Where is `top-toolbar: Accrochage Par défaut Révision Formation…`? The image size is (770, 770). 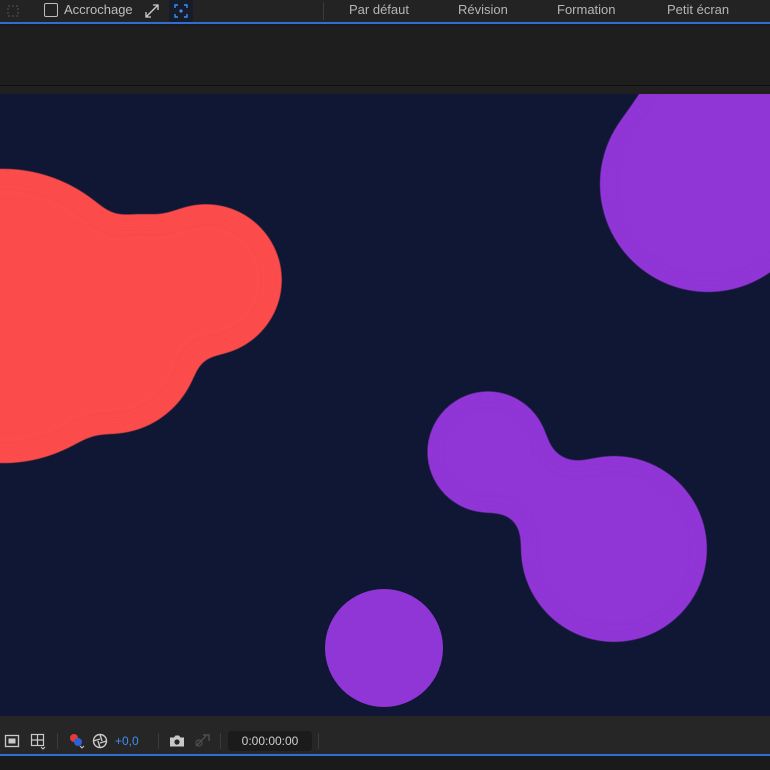 top-toolbar: Accrochage Par défaut Révision Formation… is located at coordinates (385, 12).